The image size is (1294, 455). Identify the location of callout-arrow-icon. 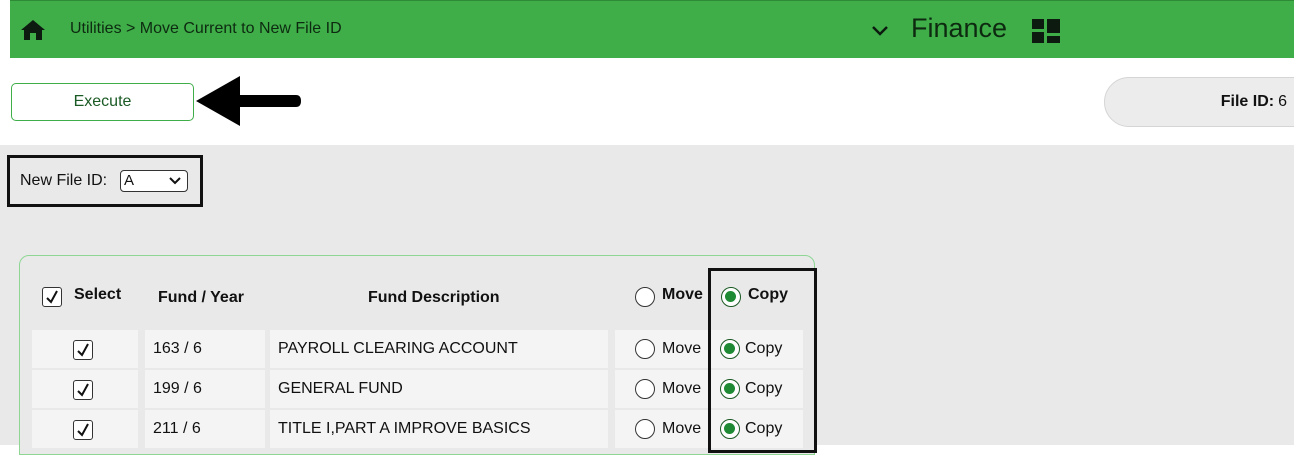
(248, 101).